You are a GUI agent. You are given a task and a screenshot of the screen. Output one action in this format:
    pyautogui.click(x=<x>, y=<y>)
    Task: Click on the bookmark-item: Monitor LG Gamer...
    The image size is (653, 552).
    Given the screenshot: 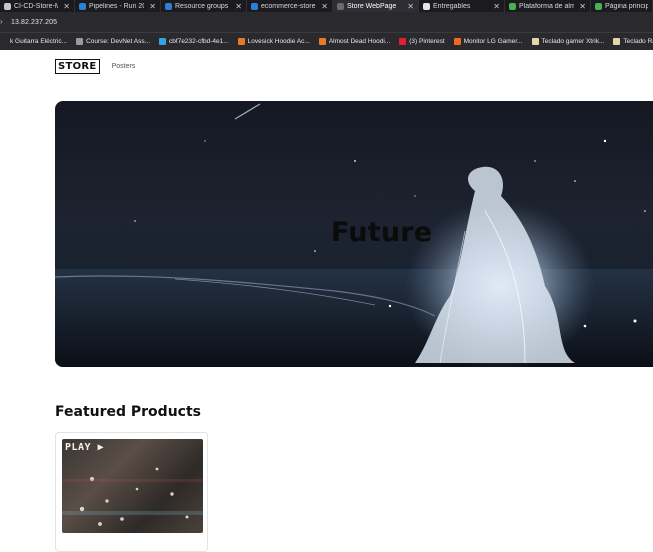 What is the action you would take?
    pyautogui.click(x=488, y=41)
    